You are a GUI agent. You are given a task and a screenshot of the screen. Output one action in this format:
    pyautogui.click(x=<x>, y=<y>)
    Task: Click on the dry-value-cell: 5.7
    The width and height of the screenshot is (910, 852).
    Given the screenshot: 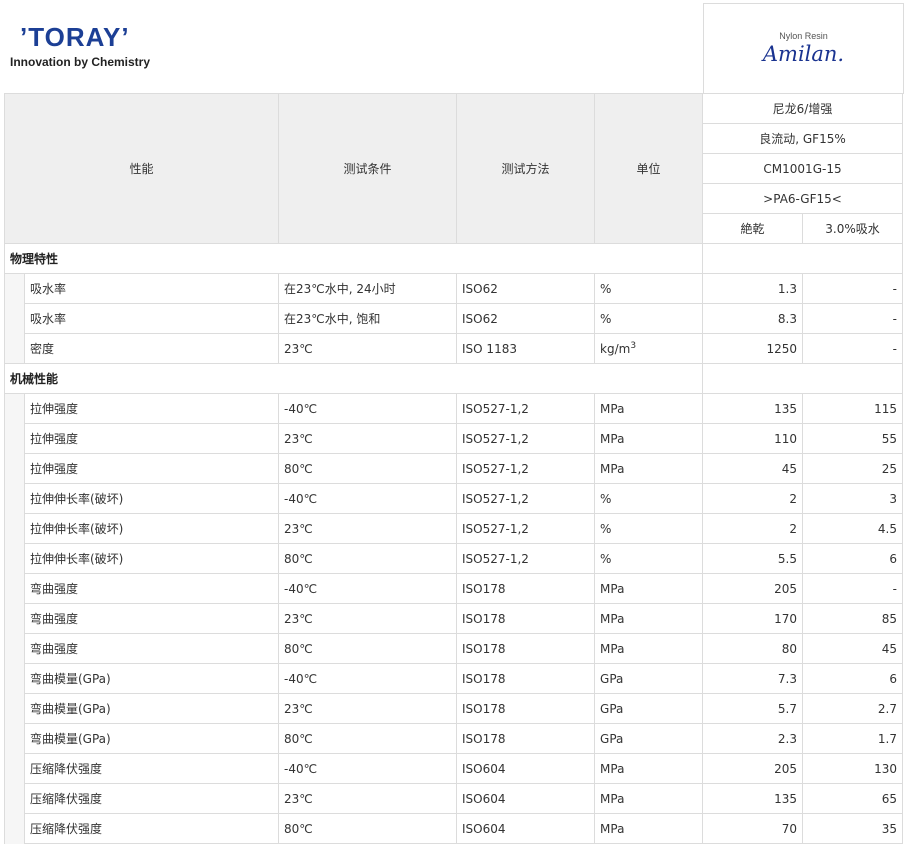 What is the action you would take?
    pyautogui.click(x=753, y=708)
    